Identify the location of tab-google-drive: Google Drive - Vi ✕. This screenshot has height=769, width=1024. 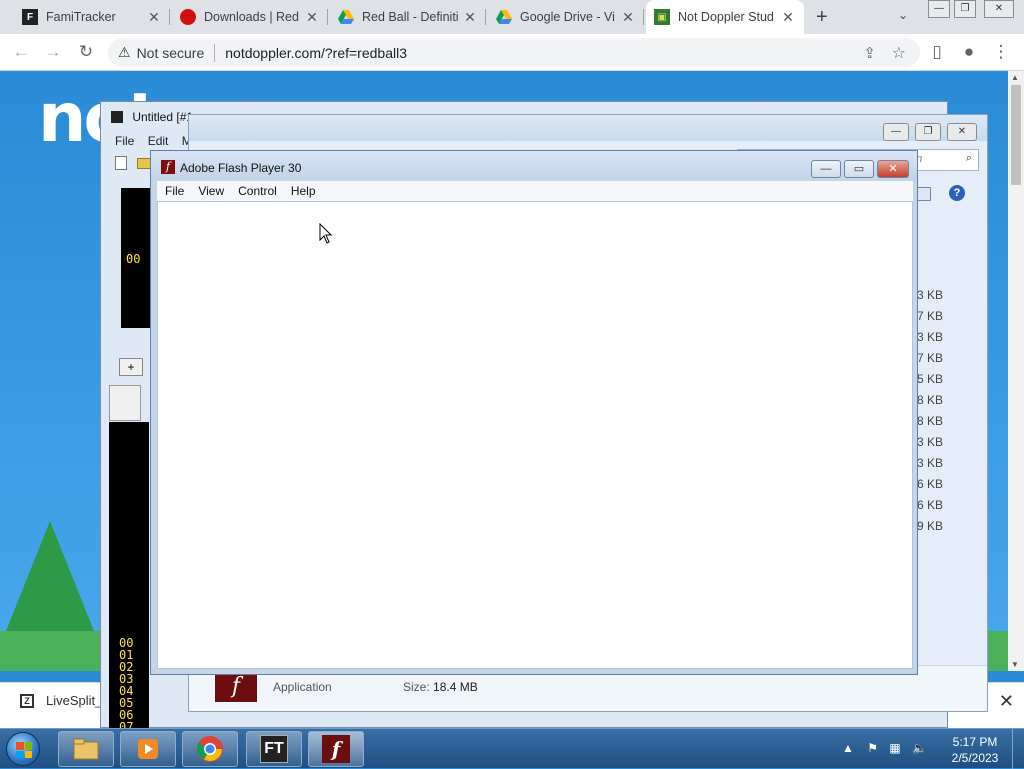
(566, 17).